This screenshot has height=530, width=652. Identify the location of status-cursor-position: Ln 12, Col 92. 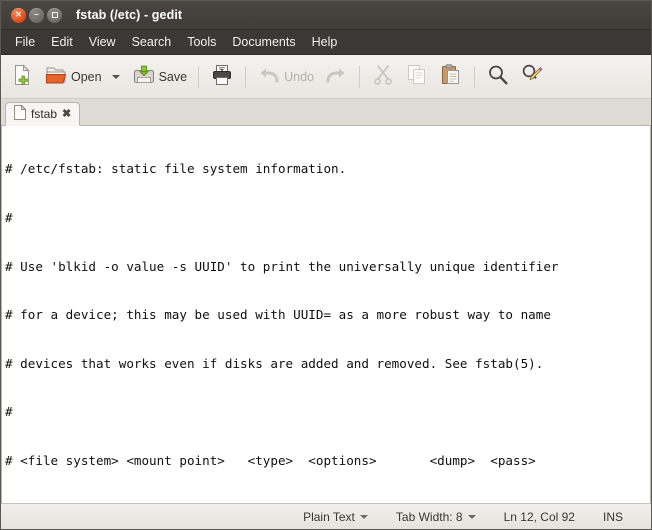
(539, 517).